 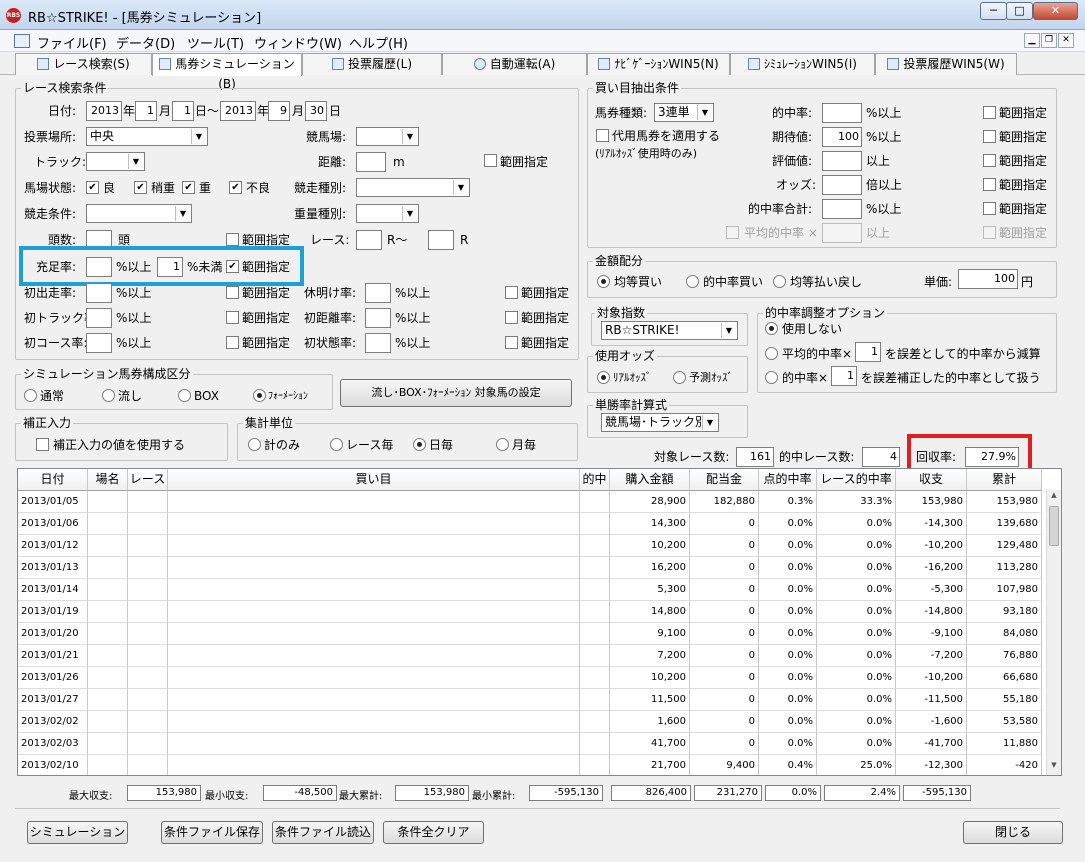 I want to click on table-cell: 2013/01/12, so click(x=53, y=546).